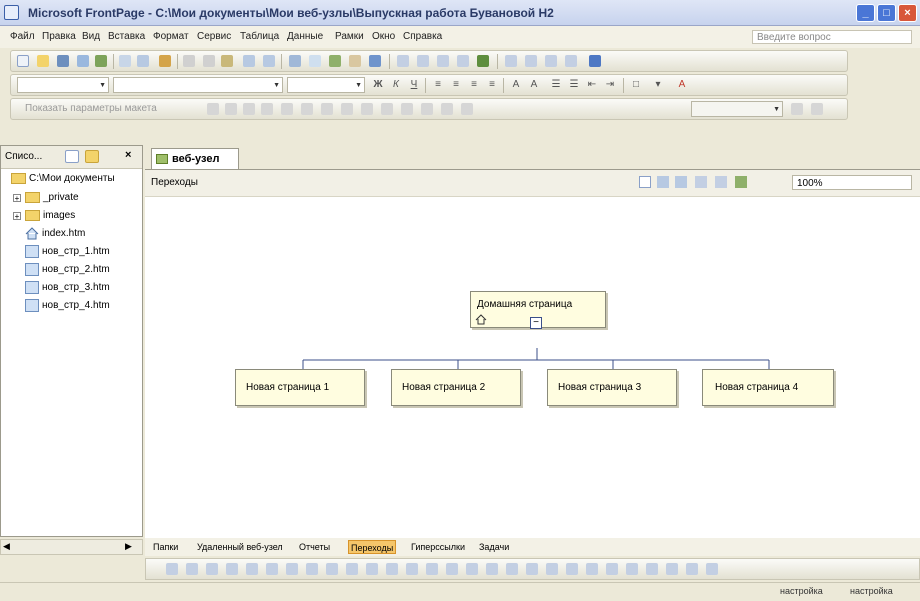 This screenshot has height=601, width=920. What do you see at coordinates (552, 569) in the screenshot?
I see `align-icon` at bounding box center [552, 569].